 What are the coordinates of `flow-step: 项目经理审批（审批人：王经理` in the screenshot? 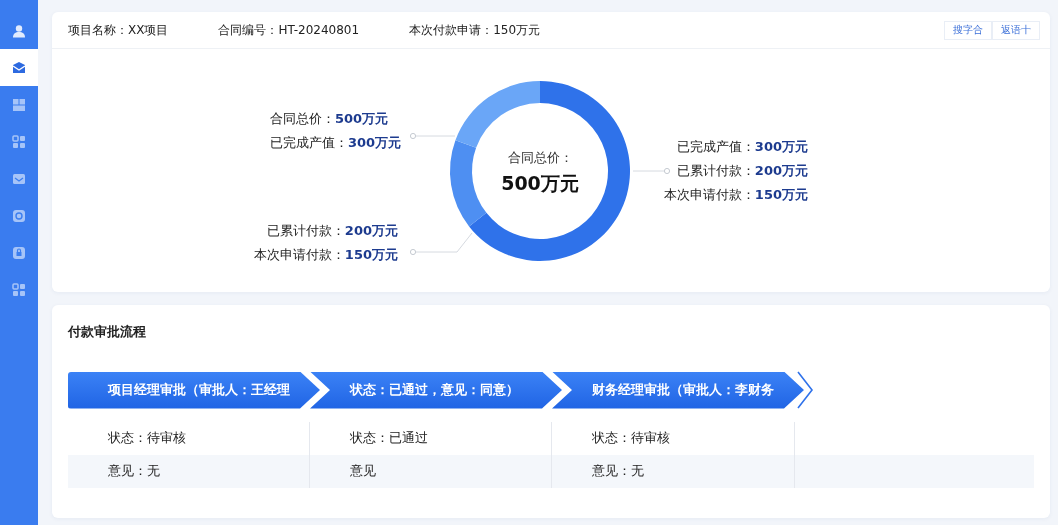 It's located at (194, 390).